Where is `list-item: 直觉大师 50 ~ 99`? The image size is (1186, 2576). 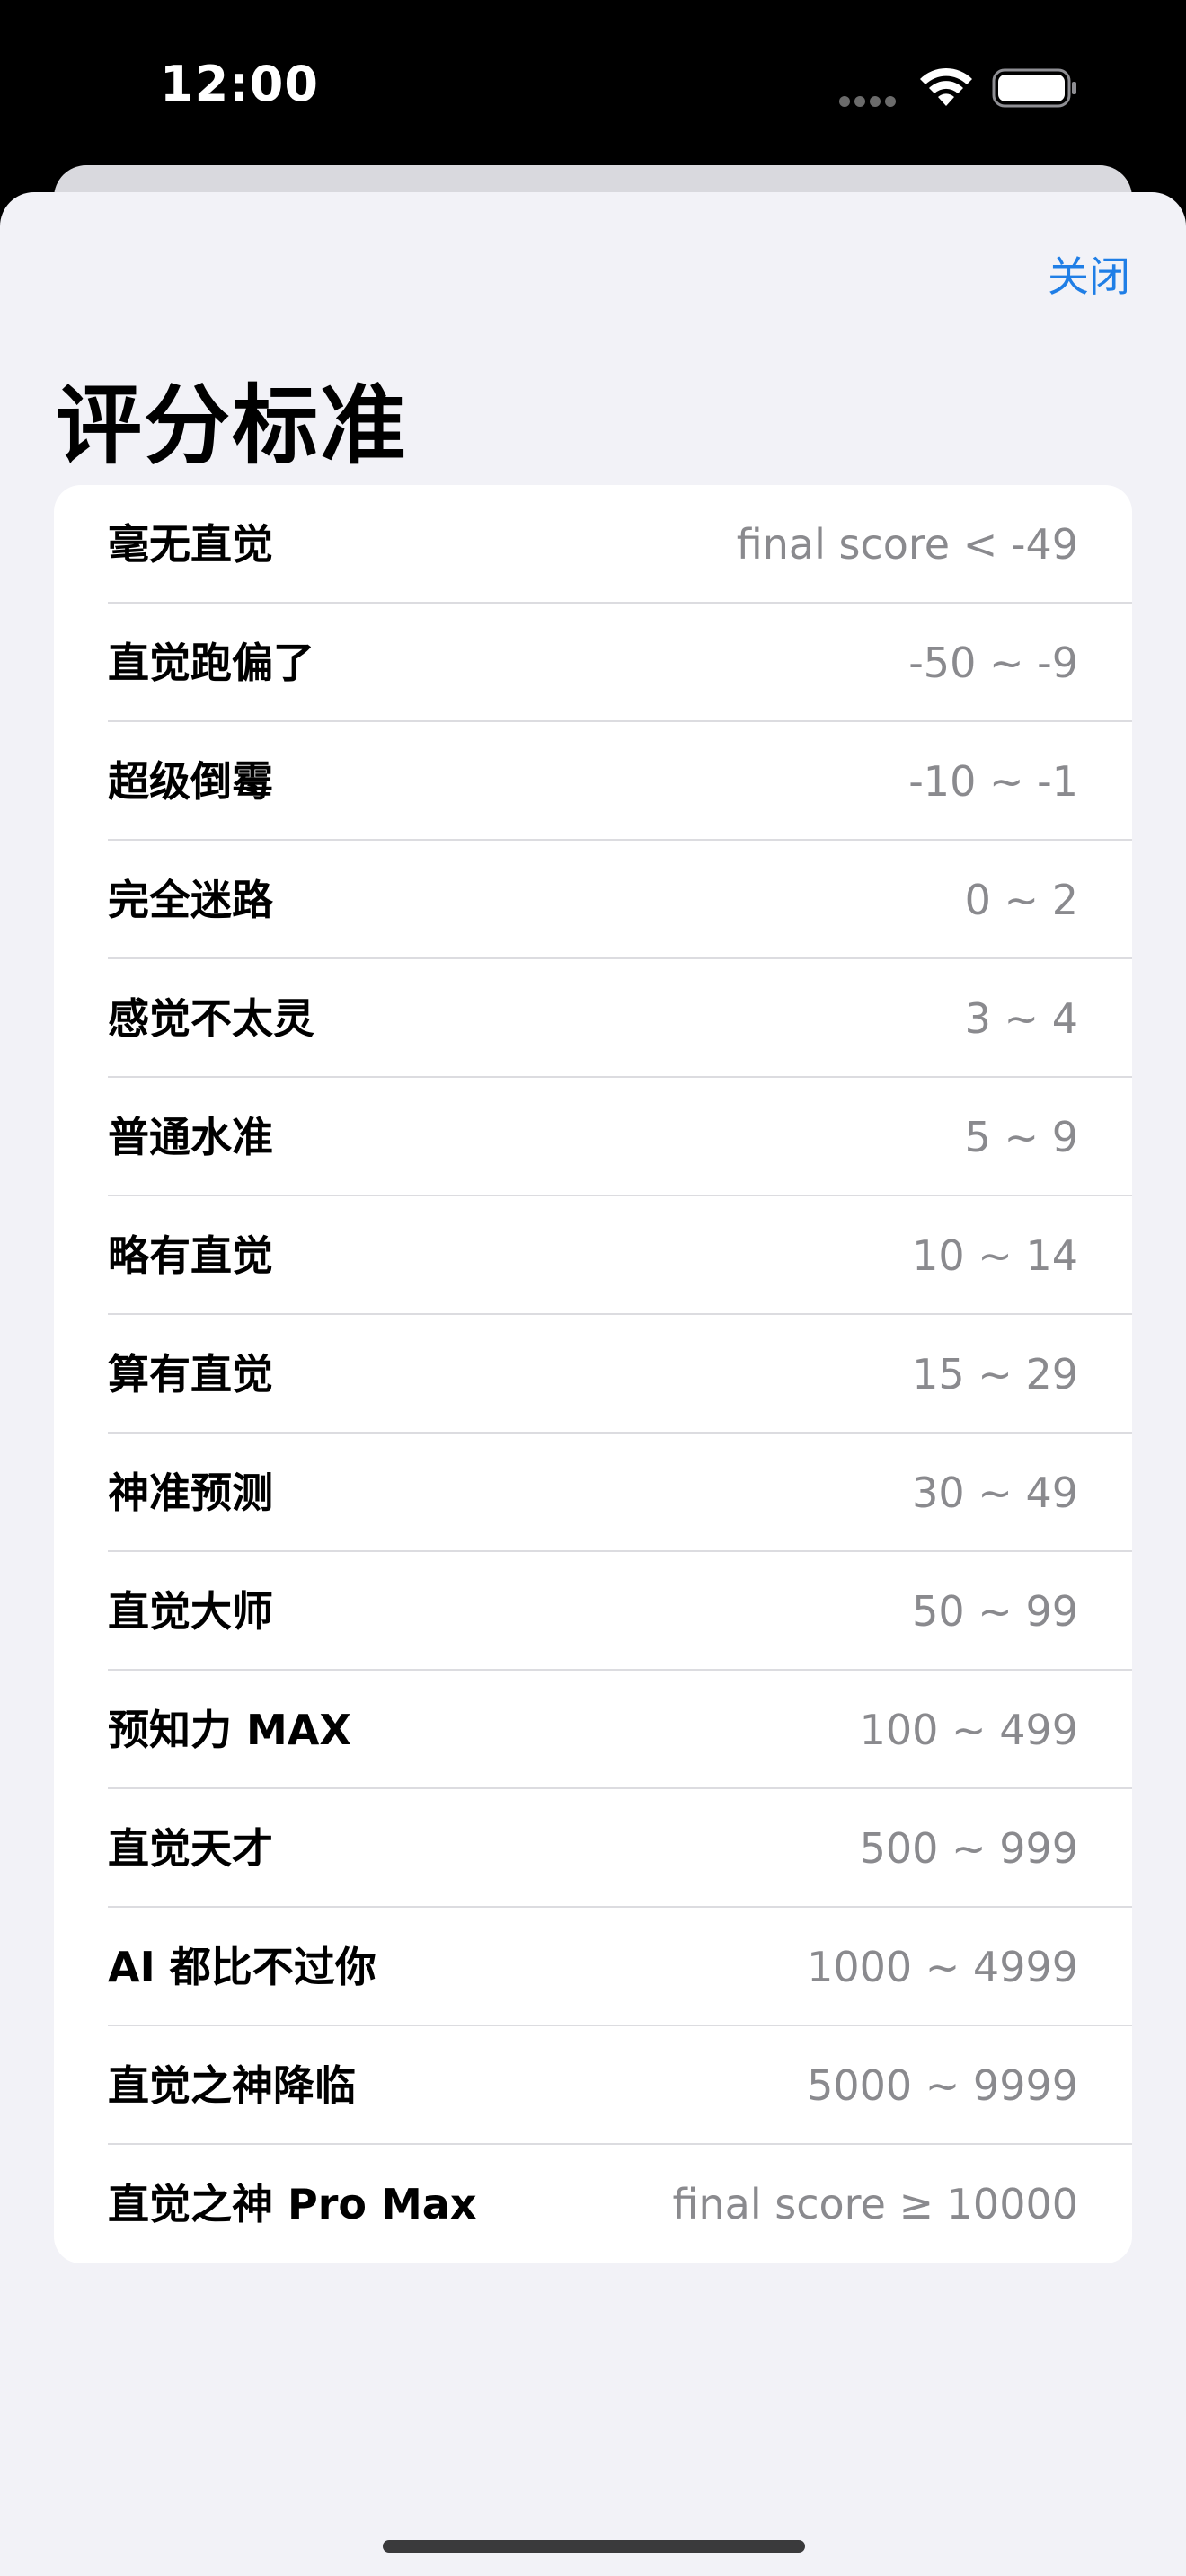 list-item: 直觉大师 50 ~ 99 is located at coordinates (620, 1611).